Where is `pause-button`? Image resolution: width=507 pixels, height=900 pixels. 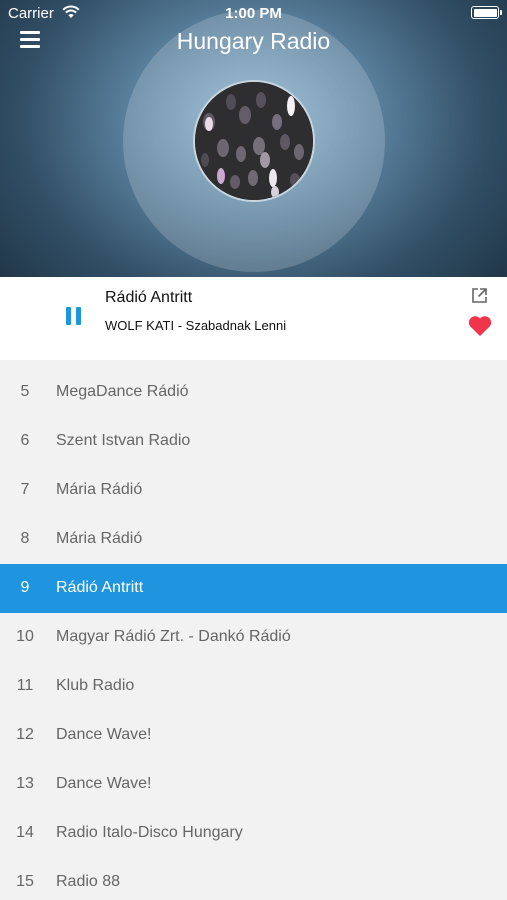
pause-button is located at coordinates (74, 316).